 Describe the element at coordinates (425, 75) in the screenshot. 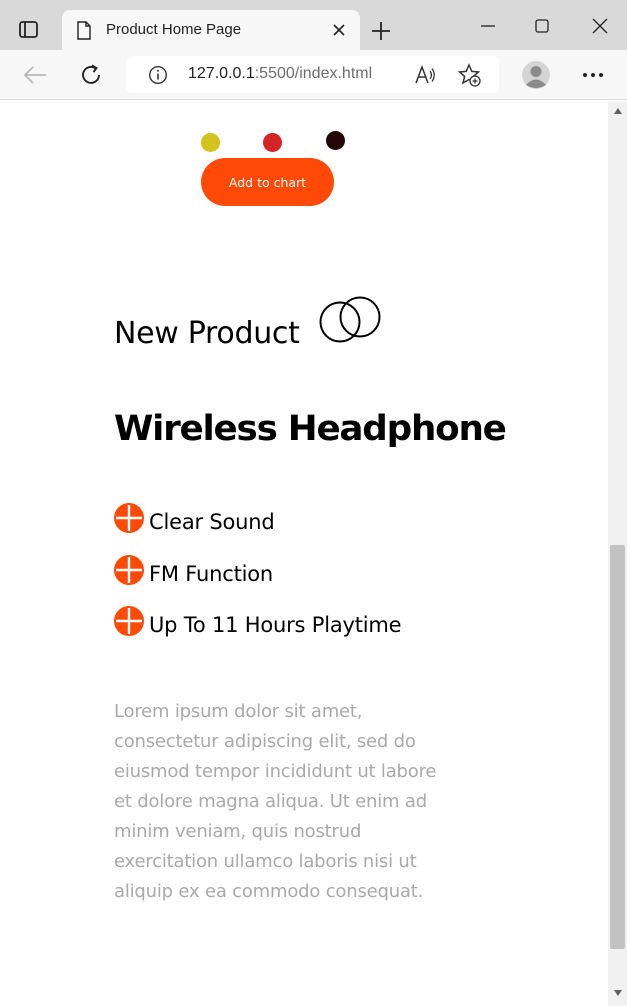

I see `read-aloud-icon` at that location.